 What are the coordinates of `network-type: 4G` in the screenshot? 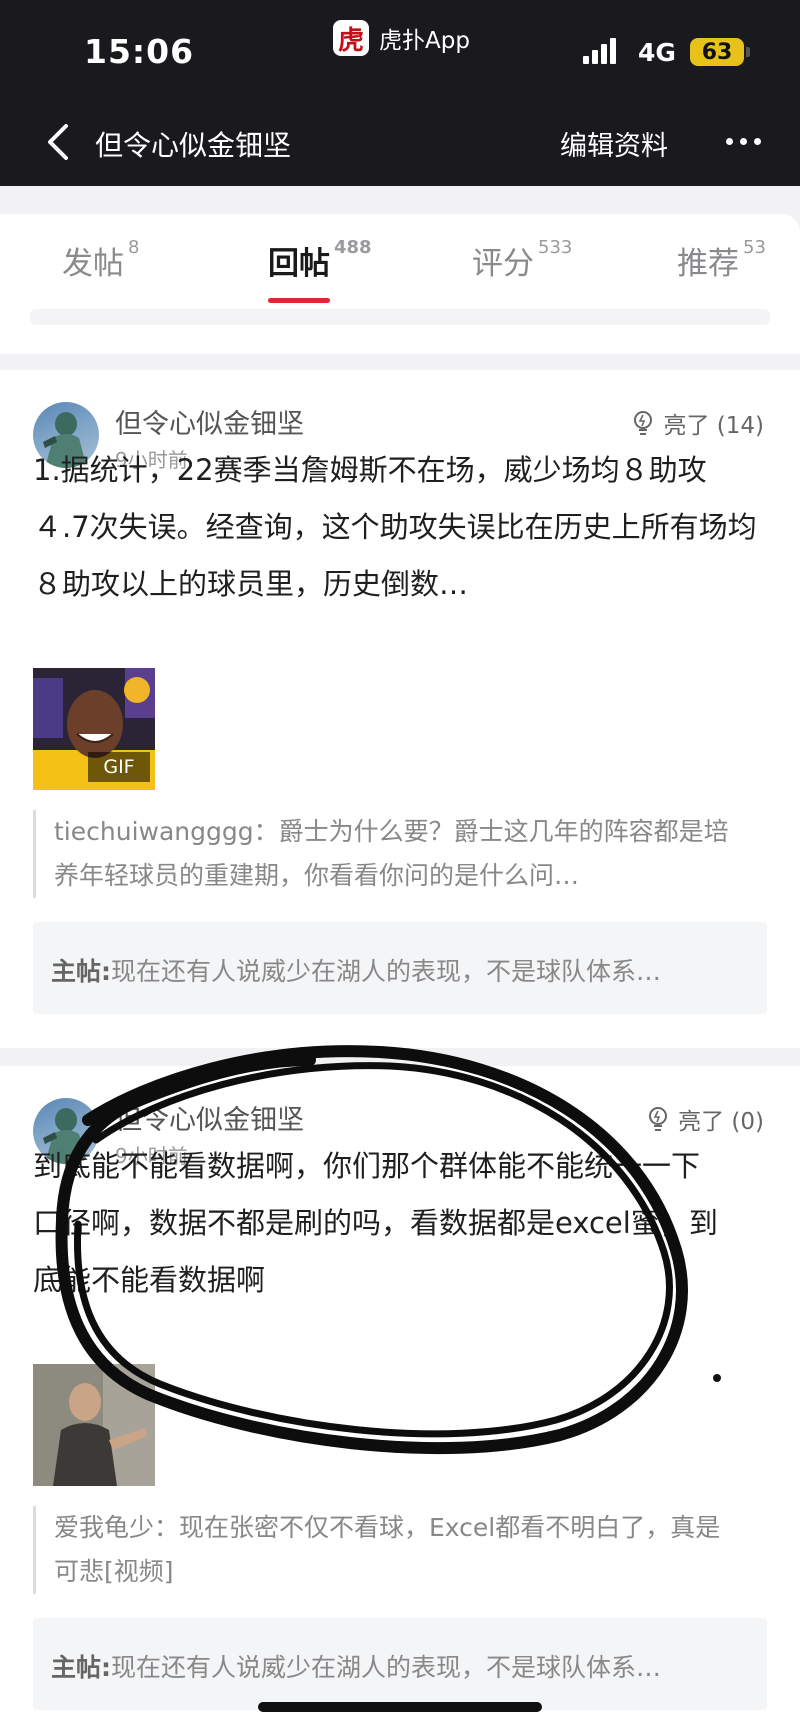 It's located at (657, 52).